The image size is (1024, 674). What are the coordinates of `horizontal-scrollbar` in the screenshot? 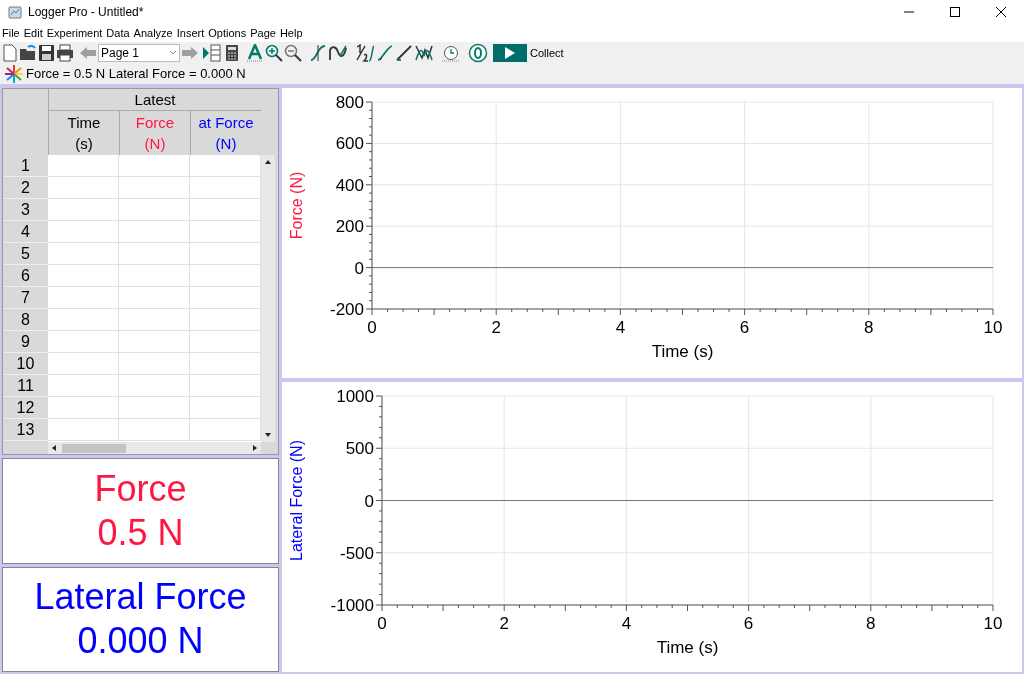 It's located at (154, 448).